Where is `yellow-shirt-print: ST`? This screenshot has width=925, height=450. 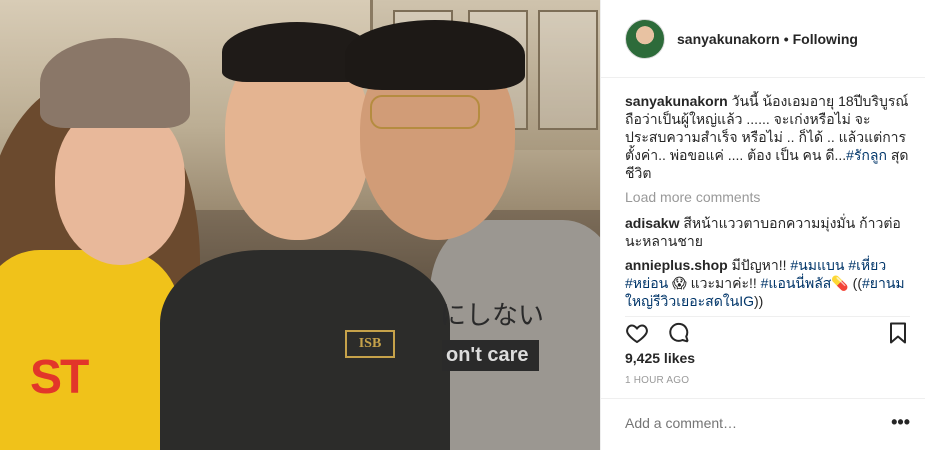
yellow-shirt-print: ST is located at coordinates (59, 377).